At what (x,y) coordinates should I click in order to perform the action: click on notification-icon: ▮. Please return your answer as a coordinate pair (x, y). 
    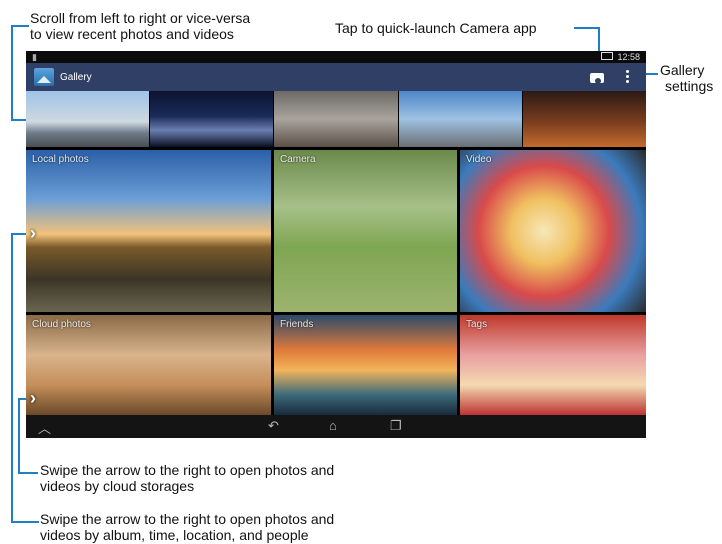
    Looking at the image, I should click on (34, 57).